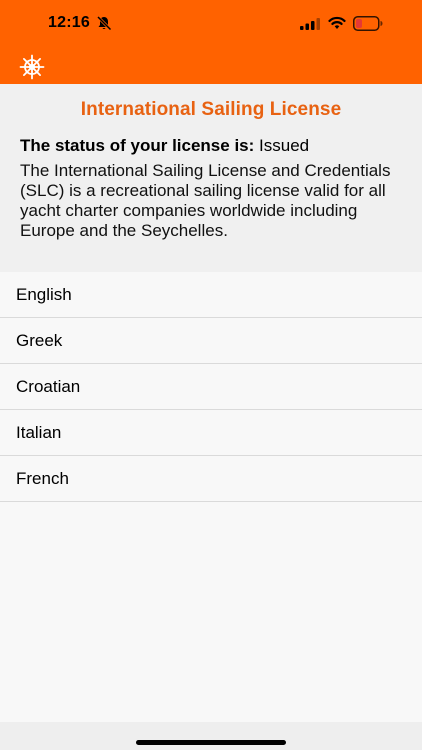  Describe the element at coordinates (368, 23) in the screenshot. I see `battery-icon` at that location.